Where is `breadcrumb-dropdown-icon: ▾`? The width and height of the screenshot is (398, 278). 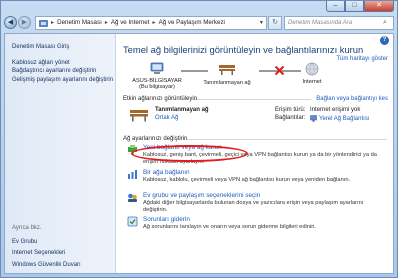
breadcrumb-dropdown-icon: ▾ is located at coordinates (261, 22).